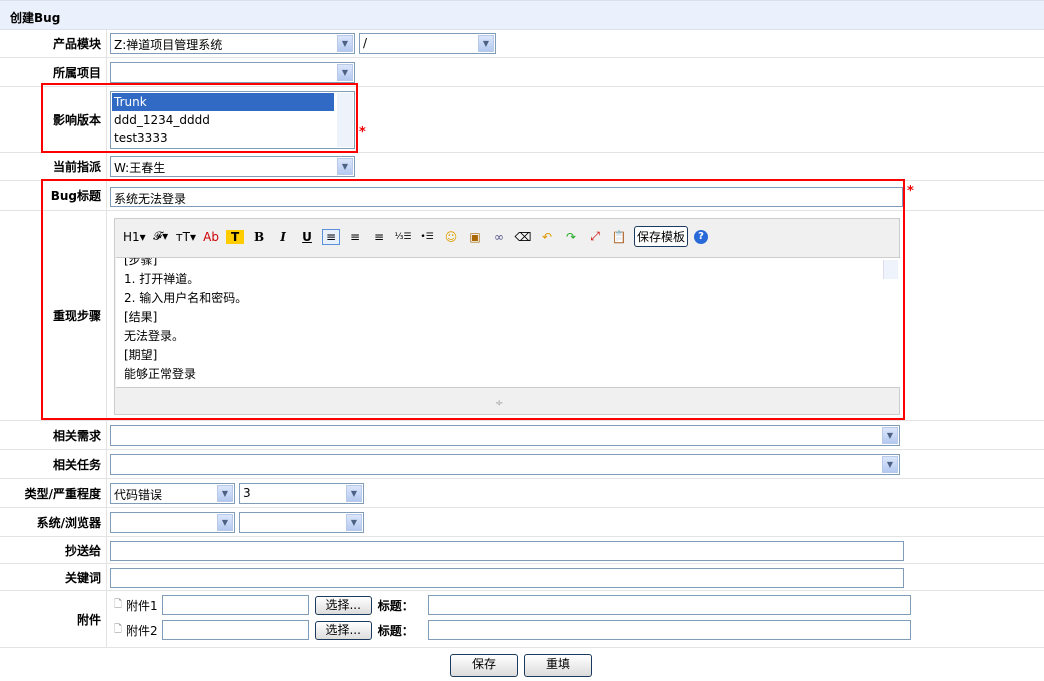 Image resolution: width=1044 pixels, height=681 pixels. Describe the element at coordinates (505, 435) in the screenshot. I see `story-select: ▼` at that location.